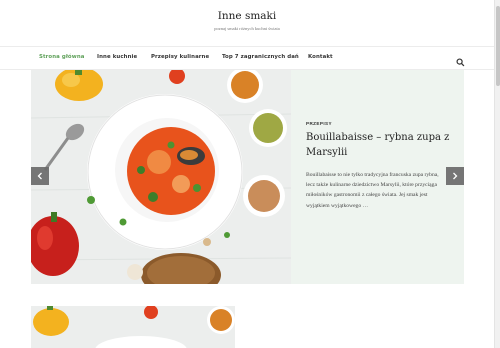  I want to click on nav-item-home: Strona główna, so click(62, 57).